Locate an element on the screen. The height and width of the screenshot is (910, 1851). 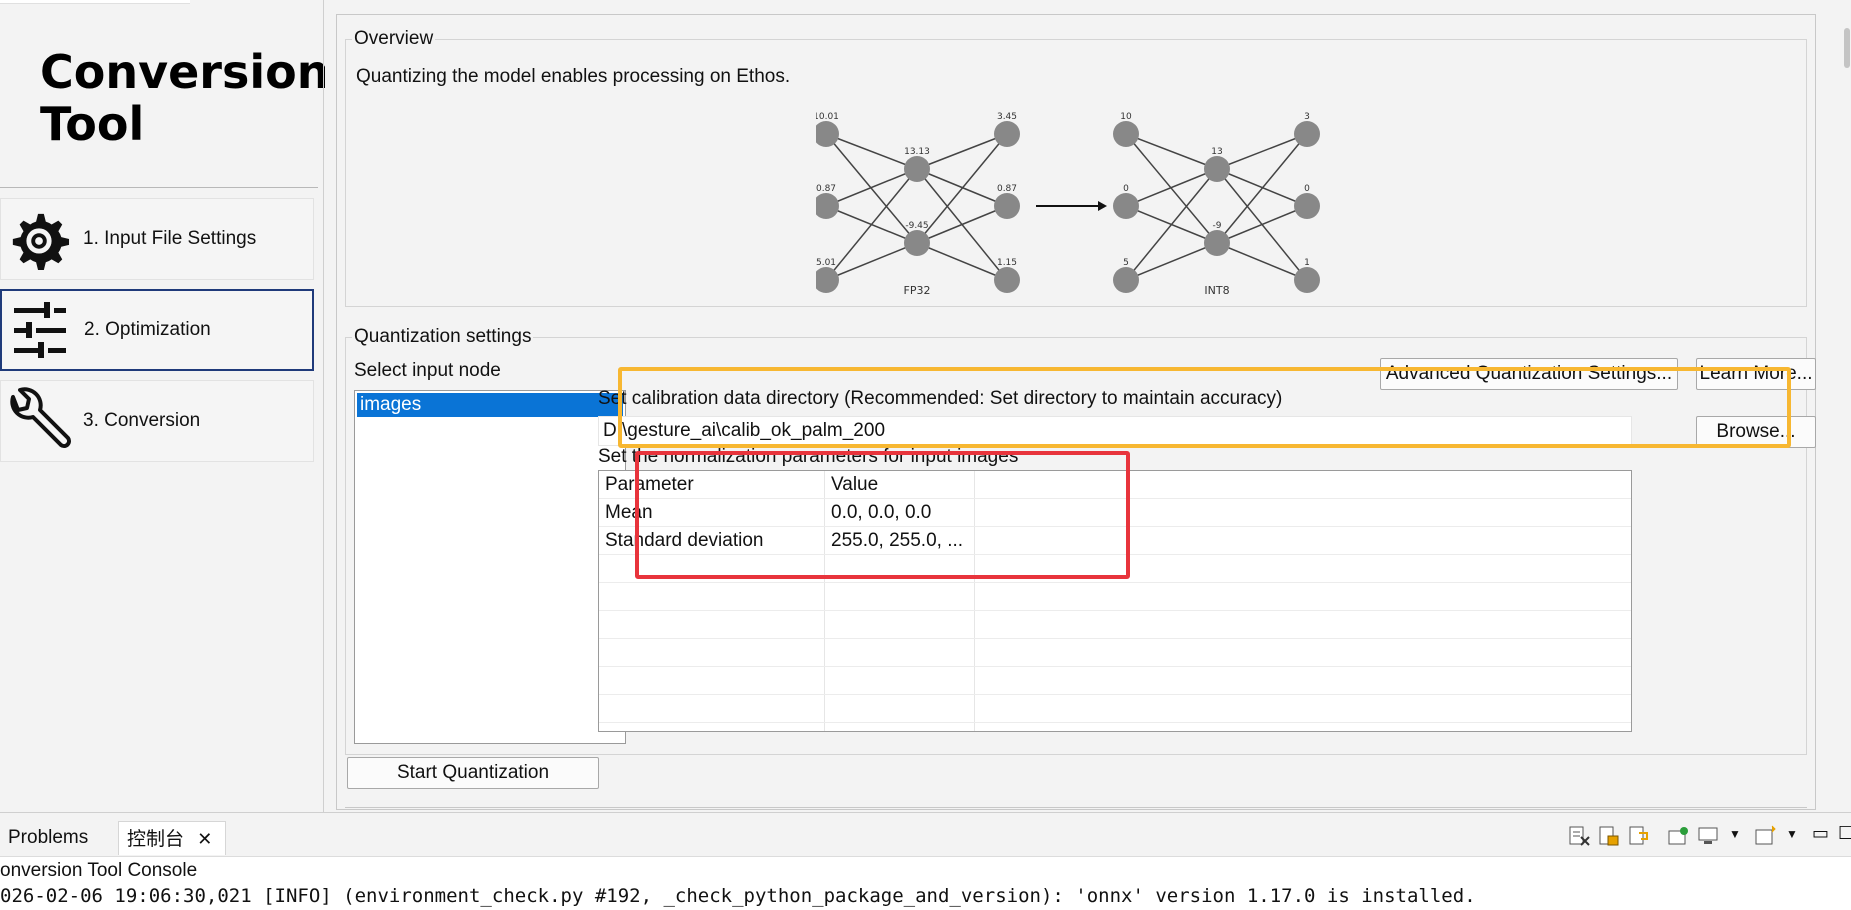
tab-console: 控制台 ✕ is located at coordinates (172, 838).